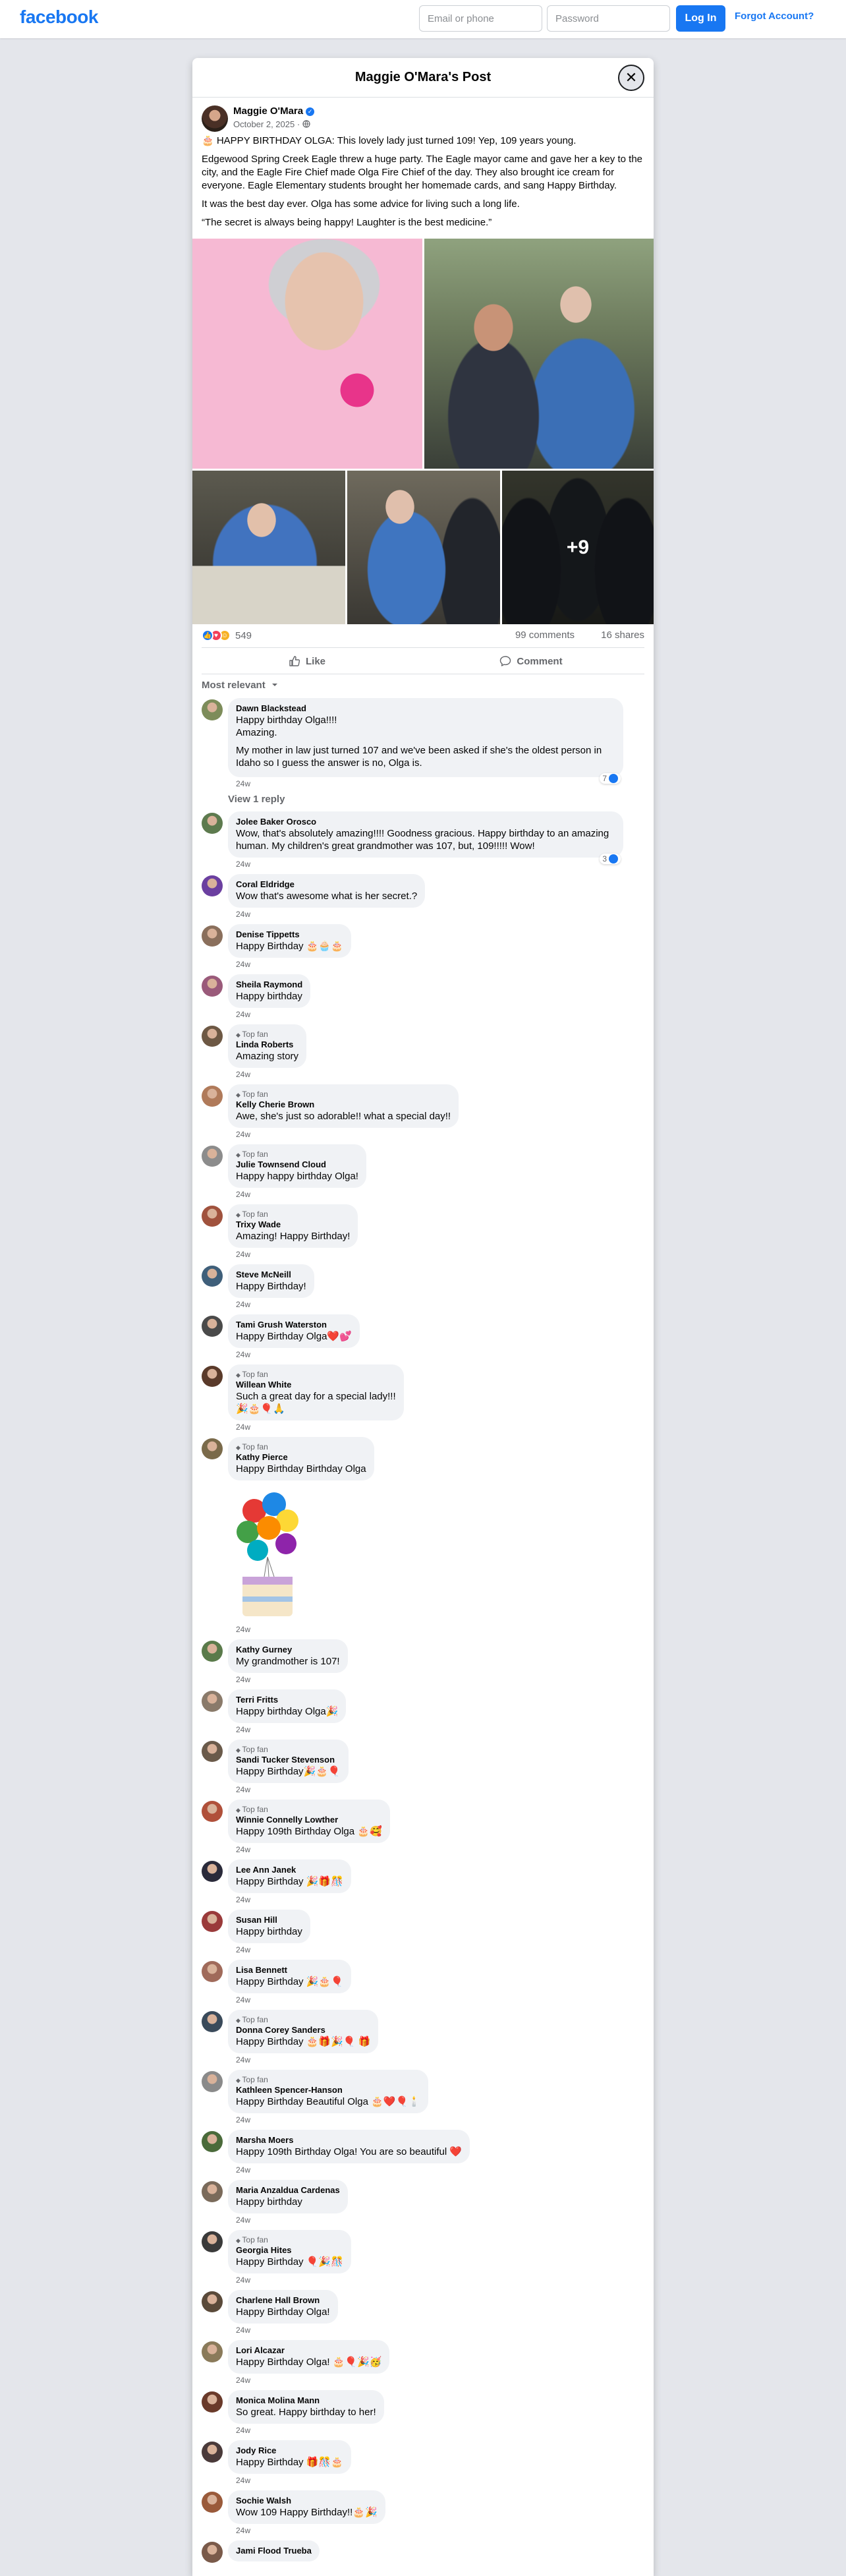 The width and height of the screenshot is (846, 2576). I want to click on reaction-summary: 👍 ♥ ☺ 549, so click(227, 635).